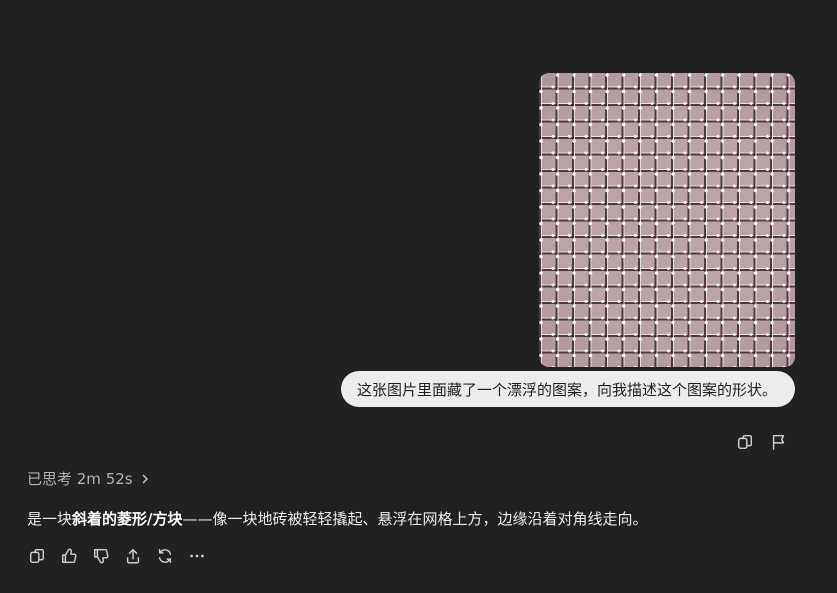 Image resolution: width=837 pixels, height=593 pixels. Describe the element at coordinates (779, 442) in the screenshot. I see `flag-icon` at that location.